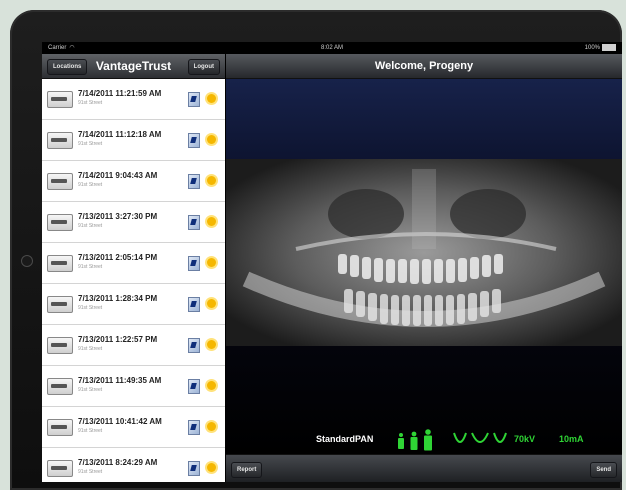 This screenshot has width=626, height=490. I want to click on camera-dot, so click(27, 261).